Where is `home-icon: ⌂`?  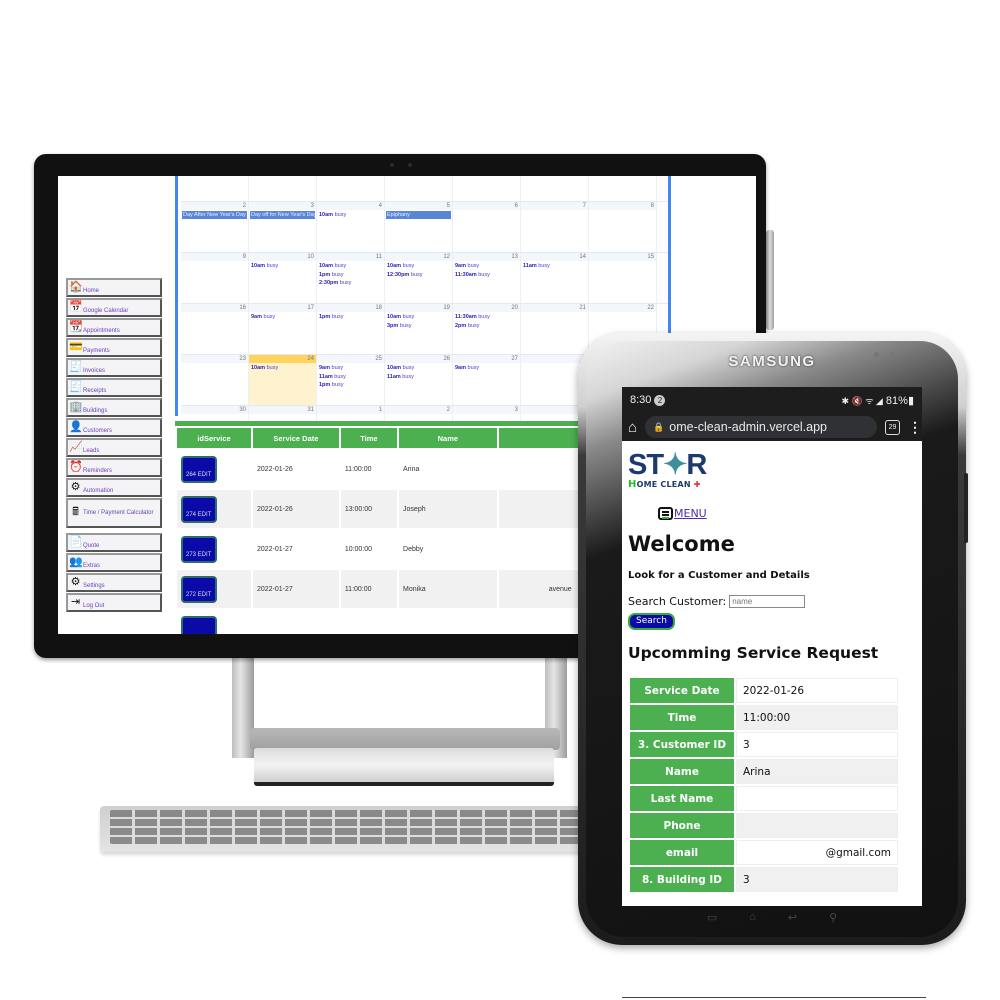 home-icon: ⌂ is located at coordinates (632, 427).